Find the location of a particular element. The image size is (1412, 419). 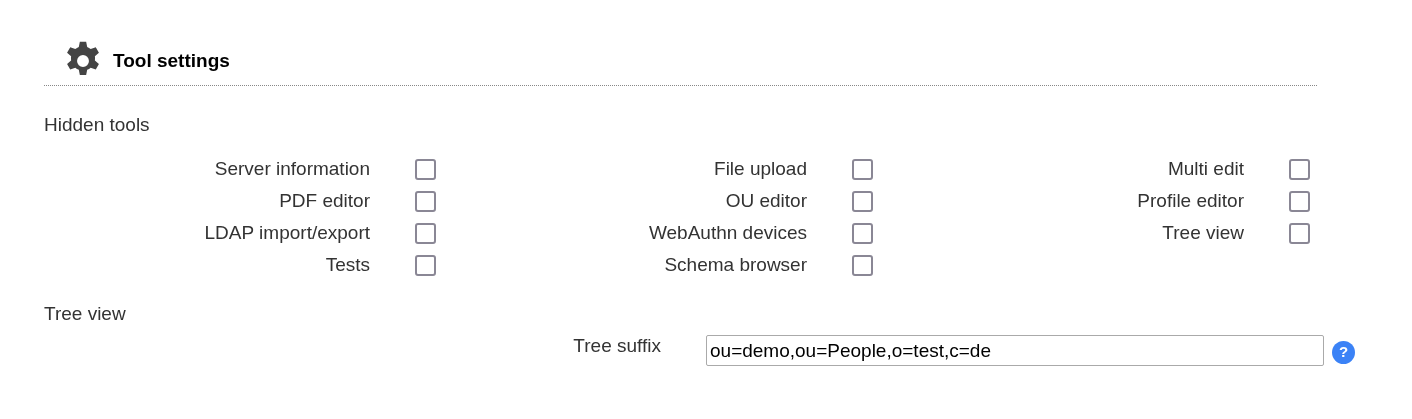

checkbox-label: Multi edit is located at coordinates (1205, 168).